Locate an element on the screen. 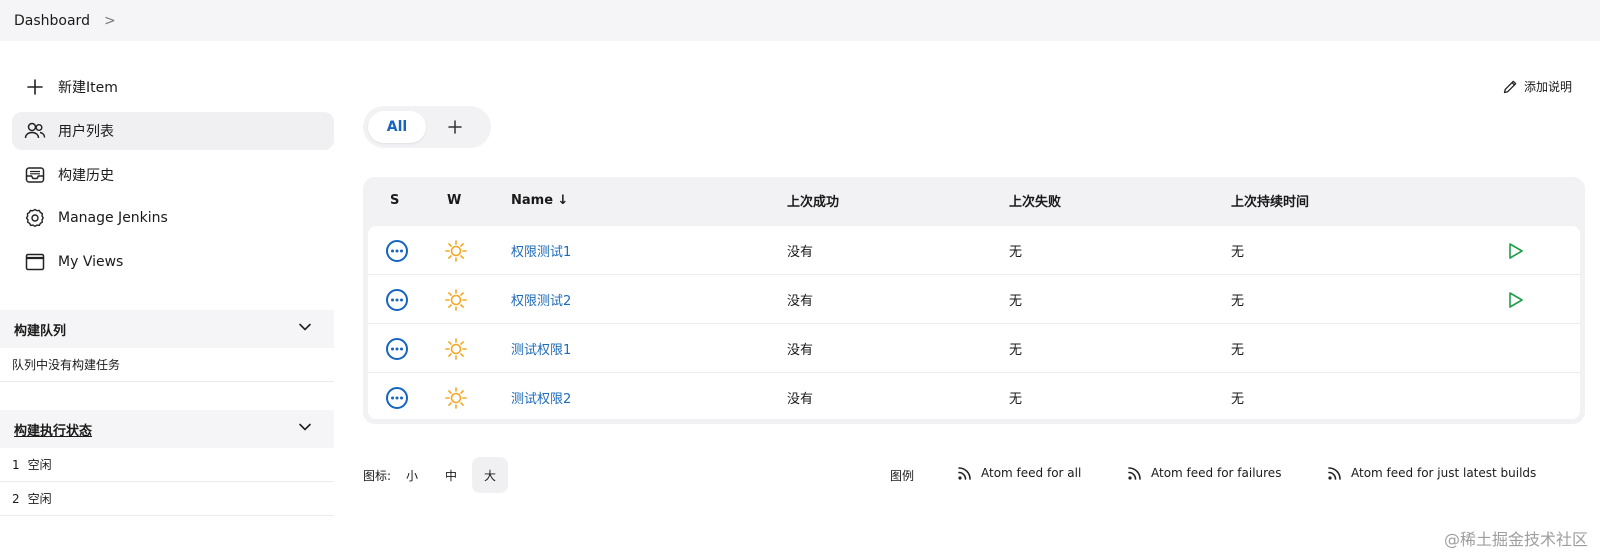 Image resolution: width=1600 pixels, height=560 pixels. icon-size-label: 图标: is located at coordinates (377, 476).